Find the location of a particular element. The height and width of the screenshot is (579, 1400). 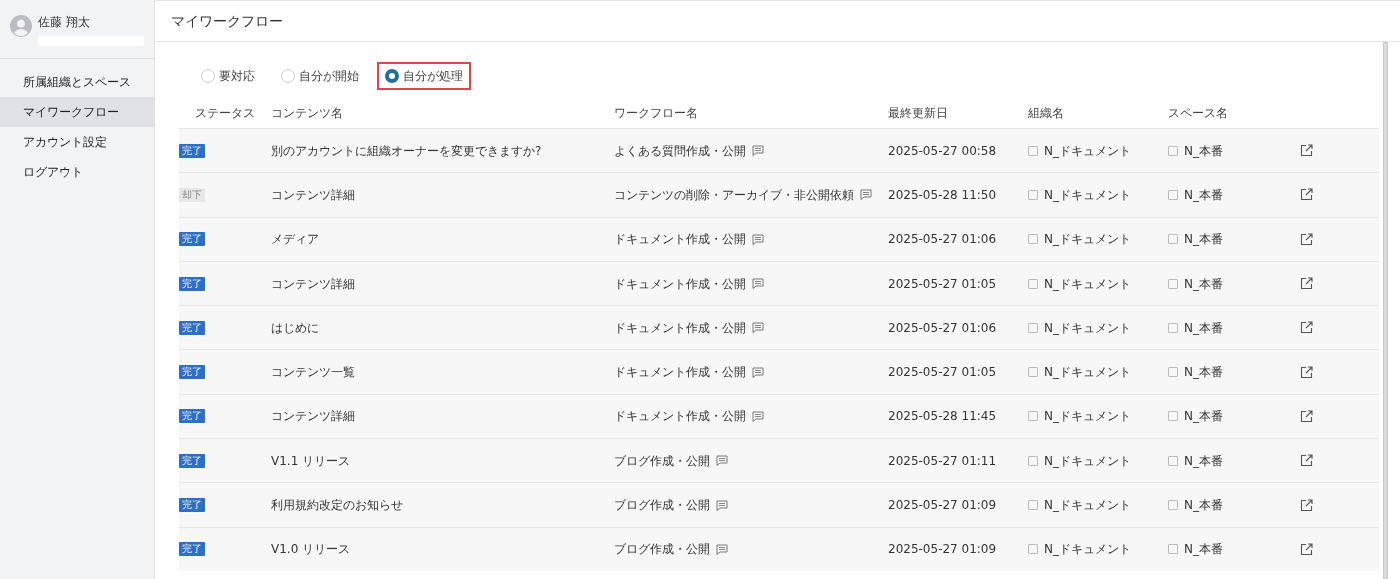

column-header: ステータス is located at coordinates (225, 113).